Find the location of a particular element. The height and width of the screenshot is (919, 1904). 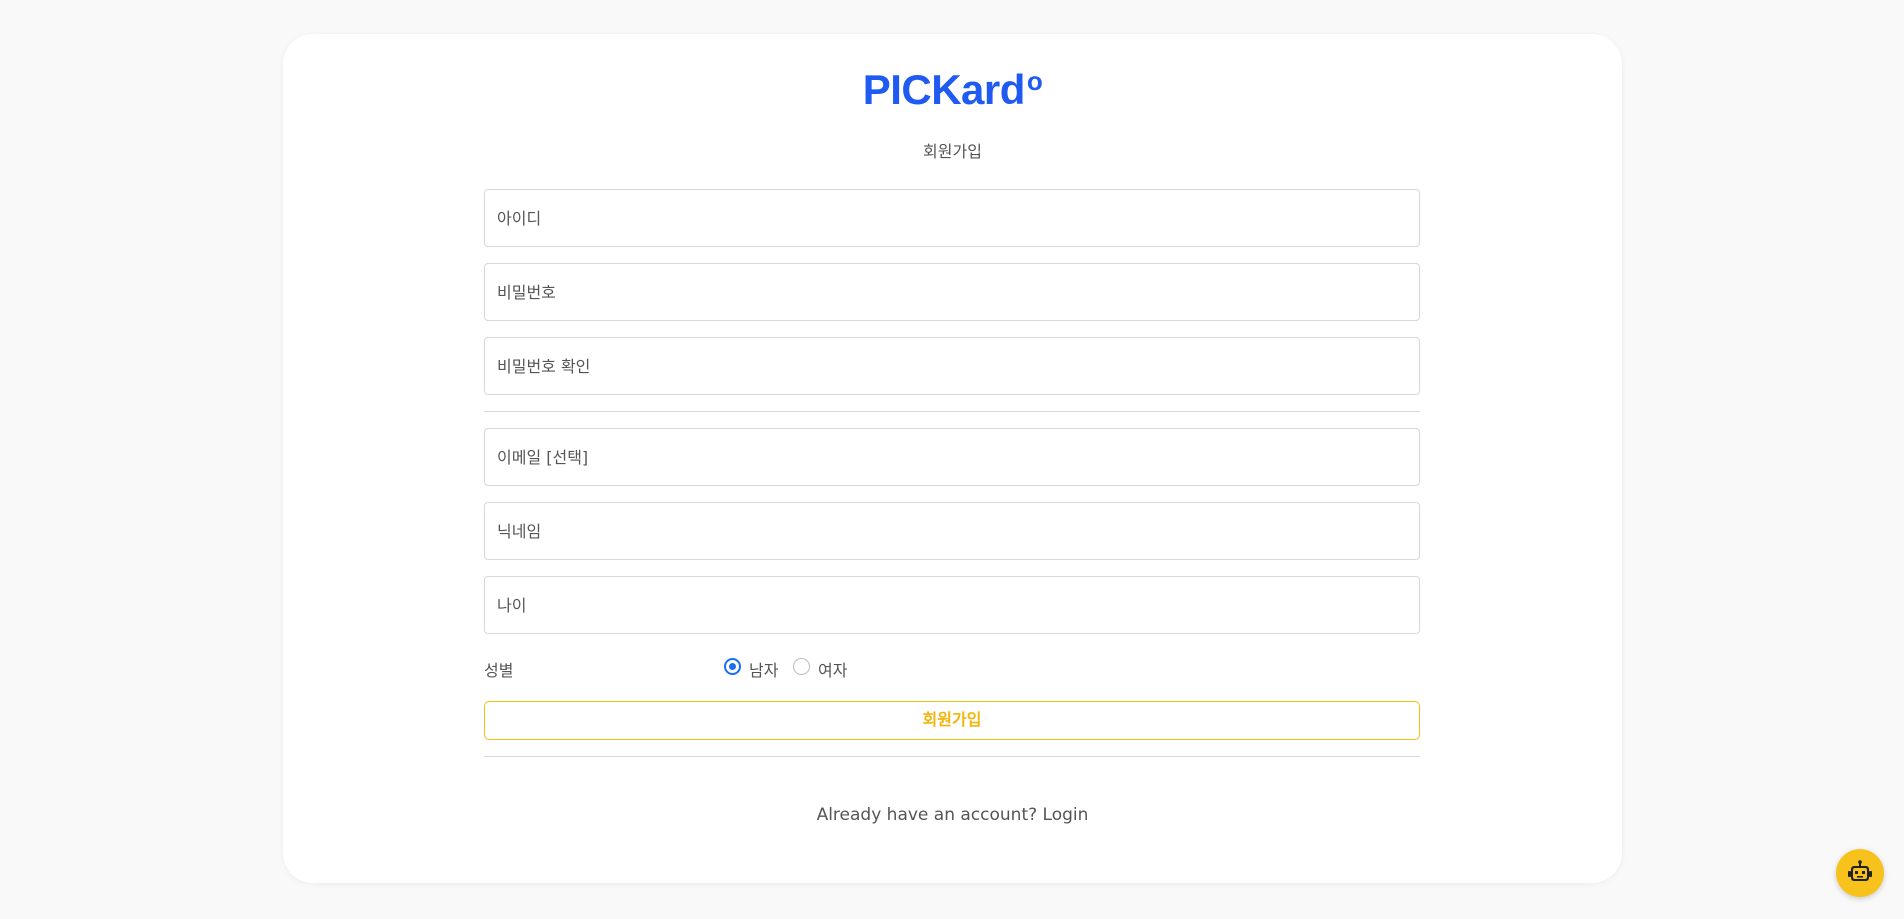

age-input is located at coordinates (952, 605).